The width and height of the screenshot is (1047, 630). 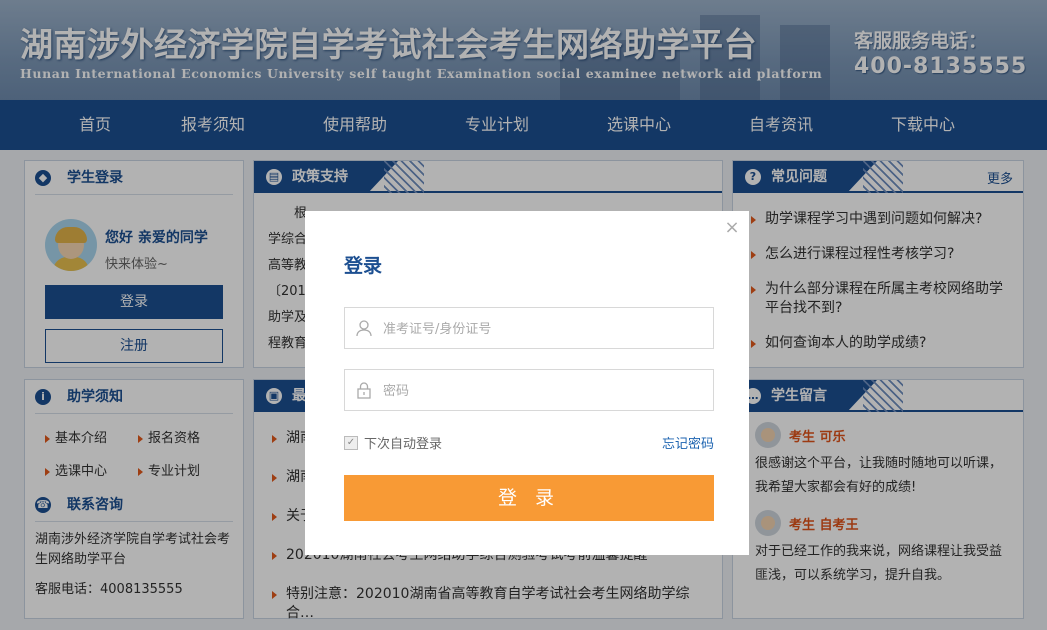 What do you see at coordinates (364, 328) in the screenshot?
I see `user-icon` at bounding box center [364, 328].